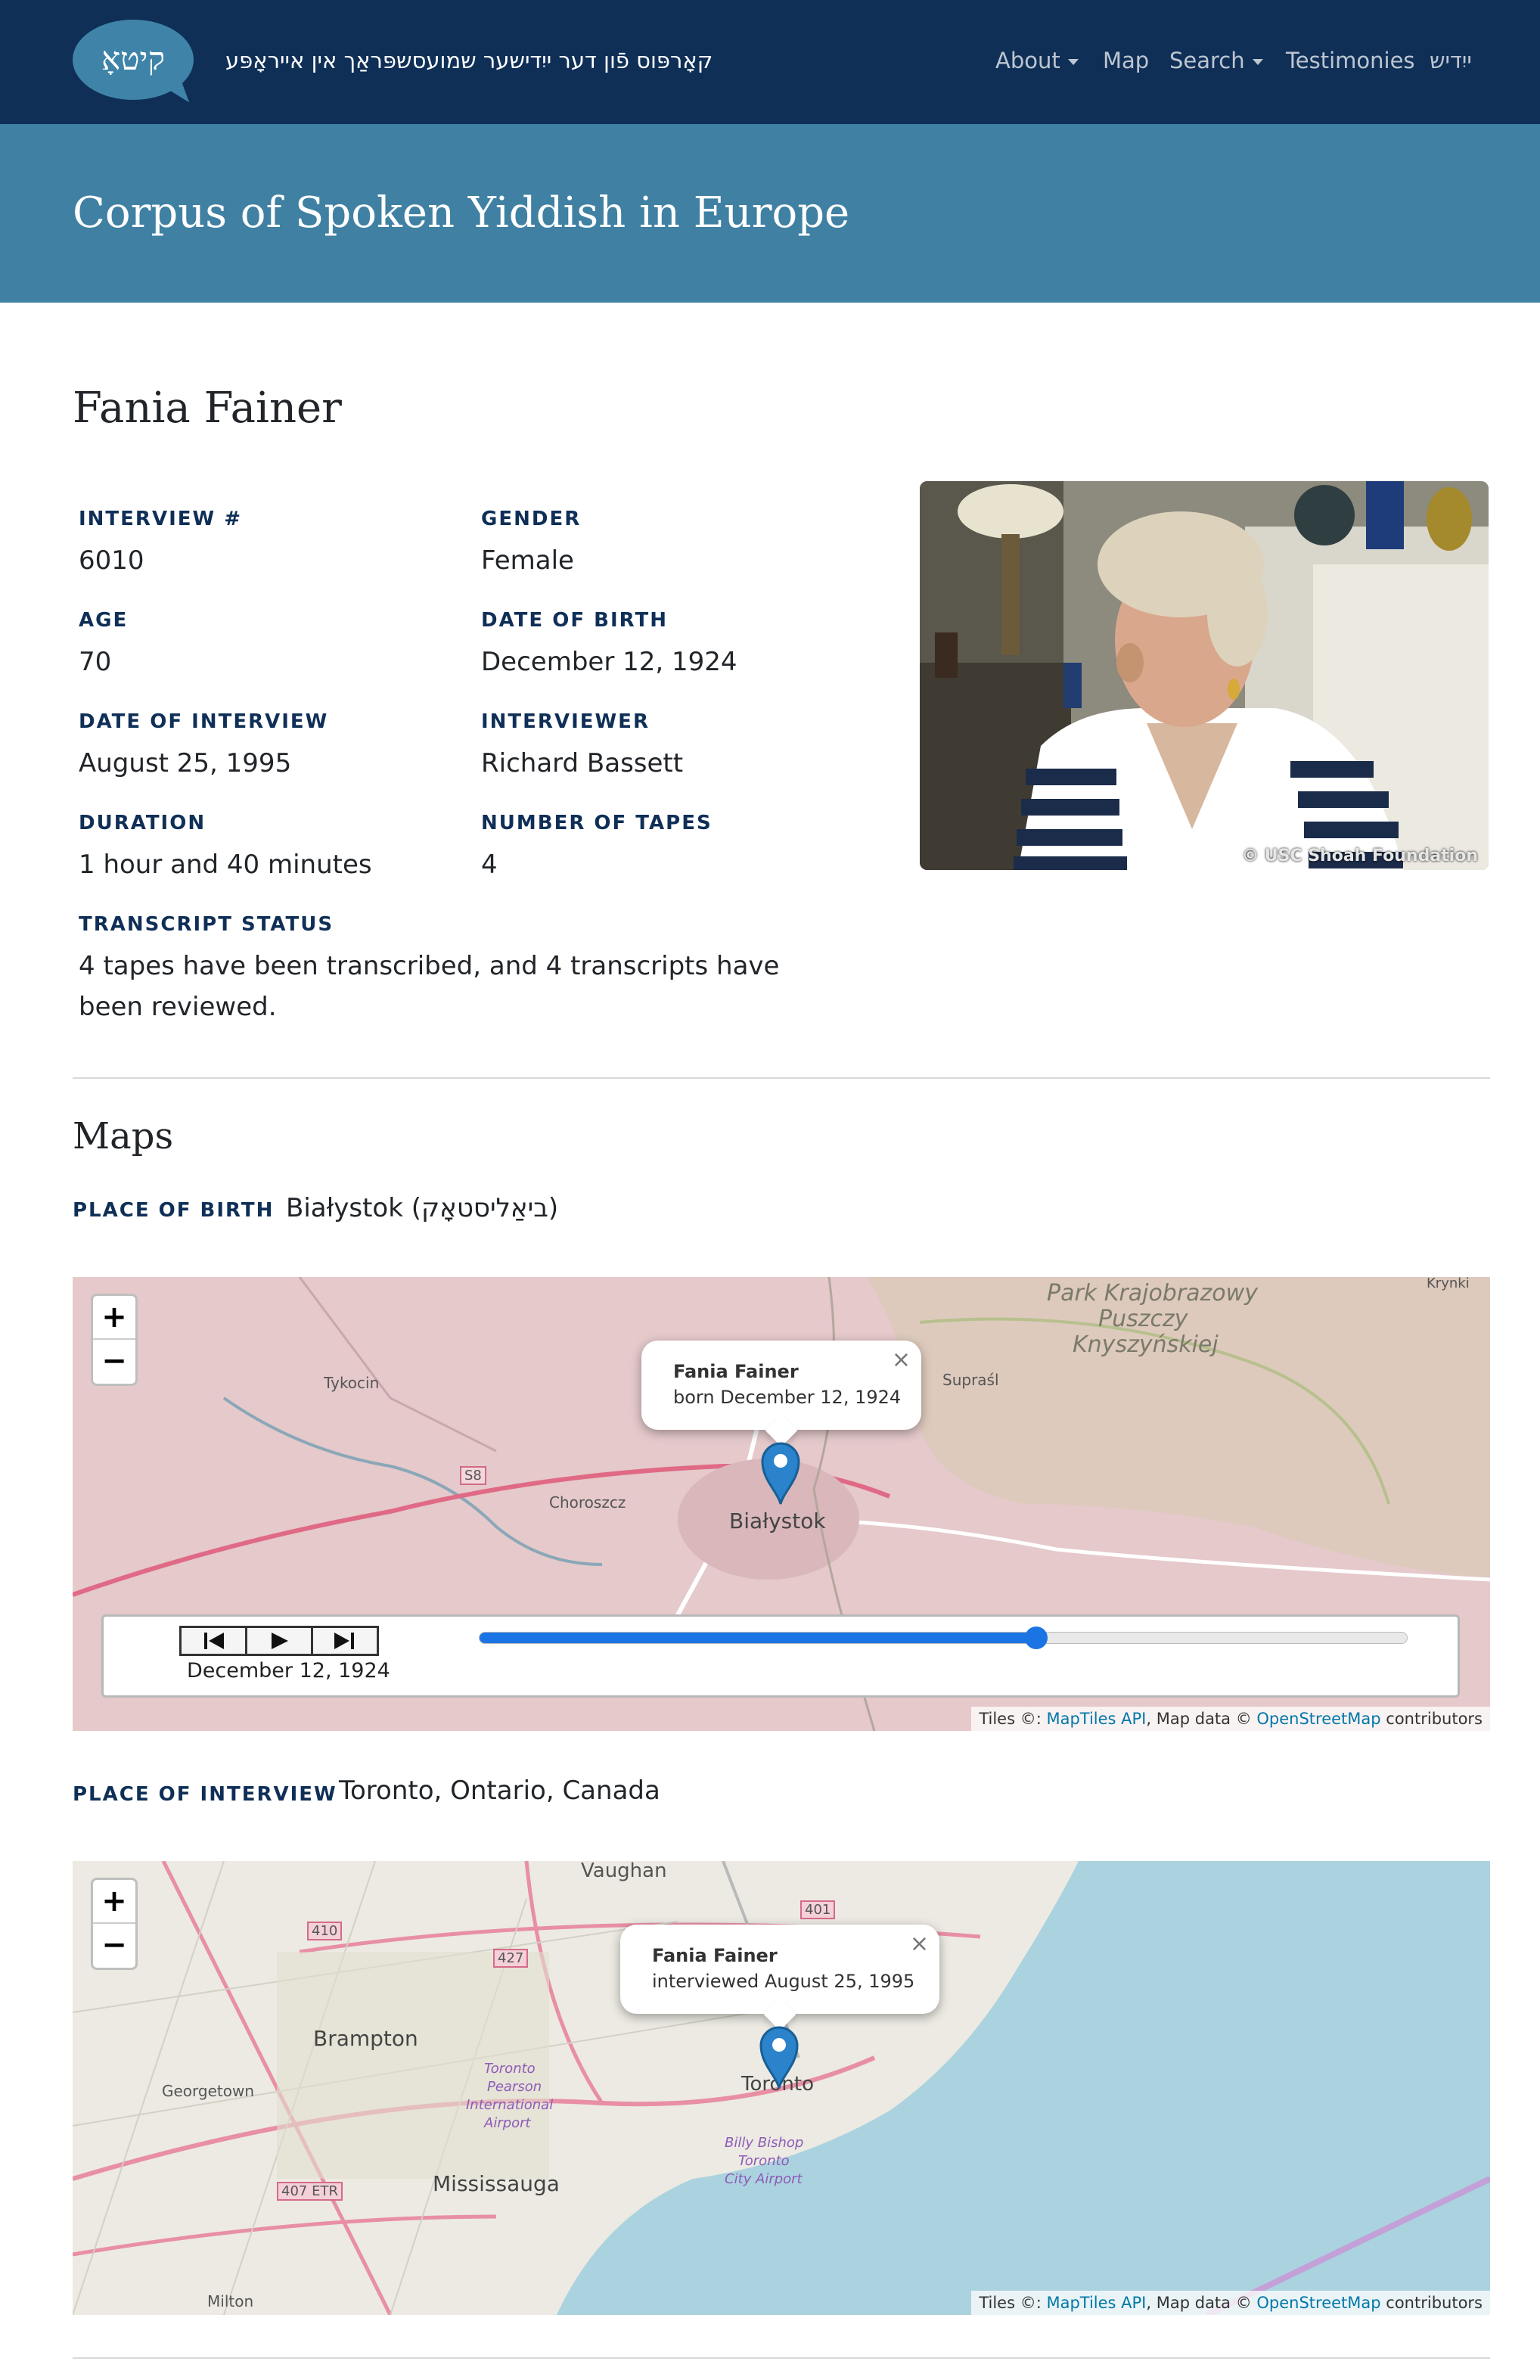  Describe the element at coordinates (531, 519) in the screenshot. I see `field-label-gender: GENDER` at that location.